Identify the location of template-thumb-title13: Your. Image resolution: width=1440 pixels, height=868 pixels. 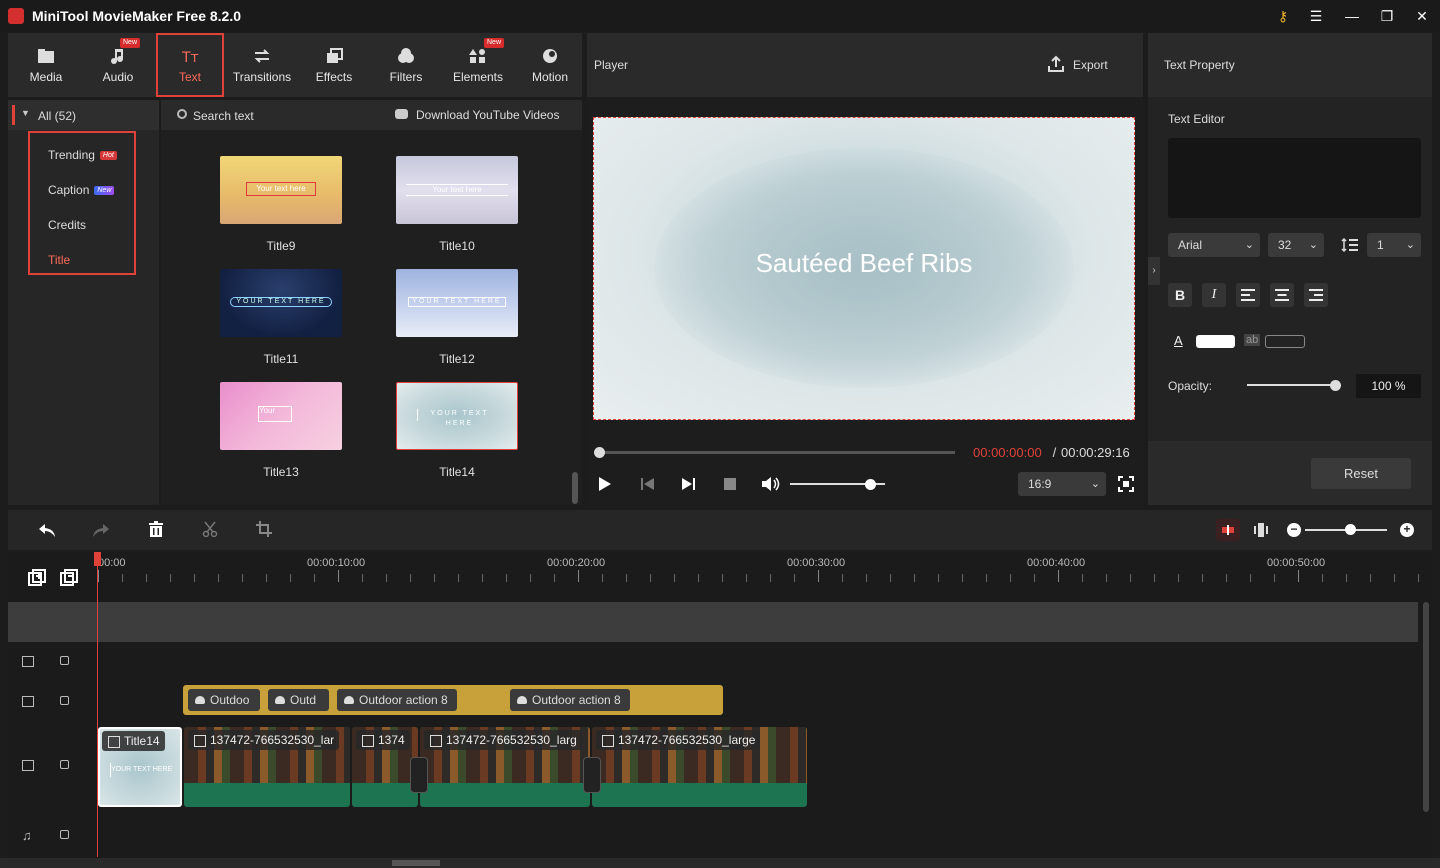
(281, 416).